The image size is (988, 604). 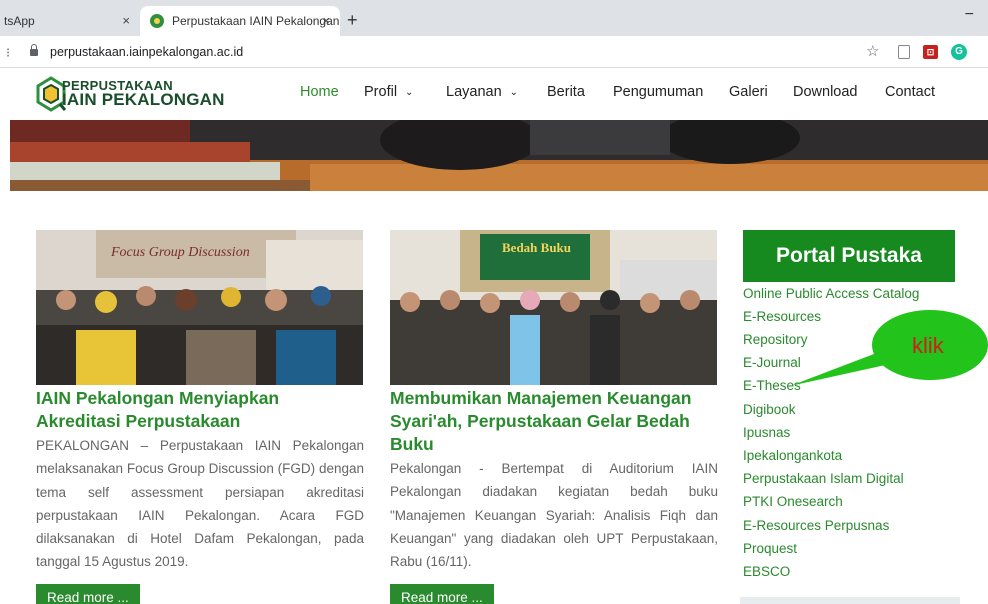 What do you see at coordinates (143, 100) in the screenshot?
I see `logo-line2: IAIN PEKALONGAN` at bounding box center [143, 100].